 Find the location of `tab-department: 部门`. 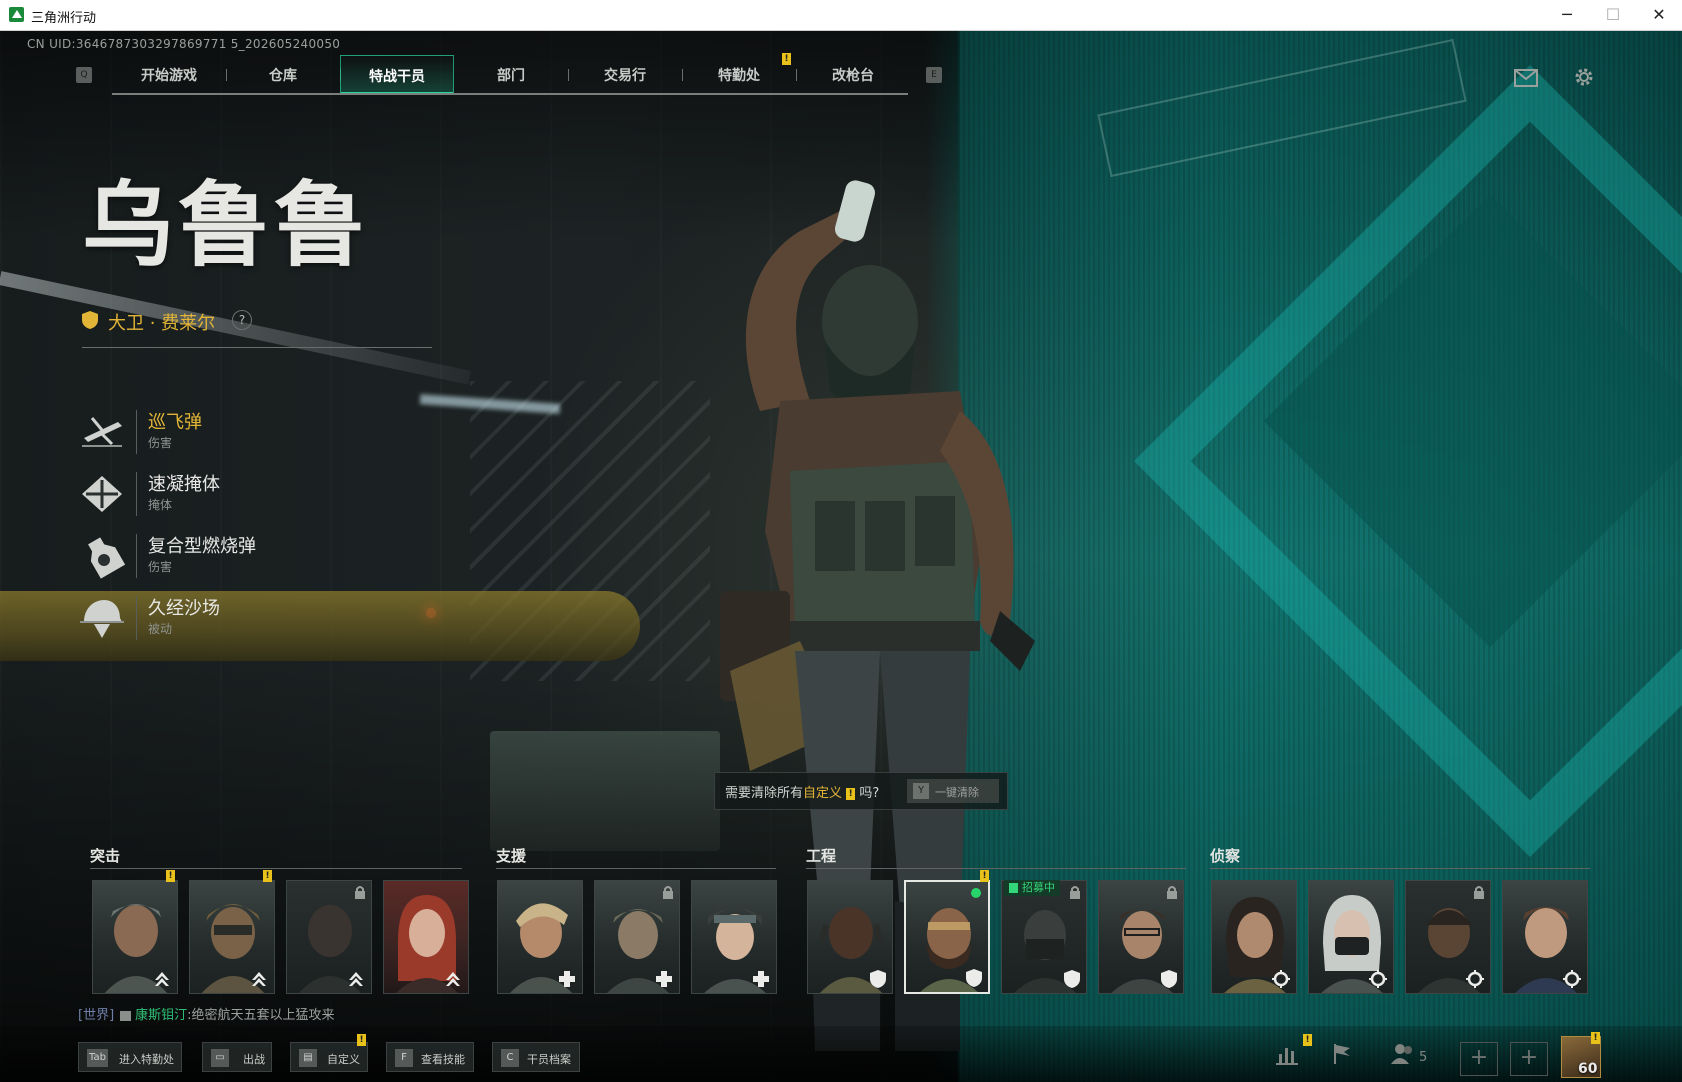

tab-department: 部门 is located at coordinates (511, 75).